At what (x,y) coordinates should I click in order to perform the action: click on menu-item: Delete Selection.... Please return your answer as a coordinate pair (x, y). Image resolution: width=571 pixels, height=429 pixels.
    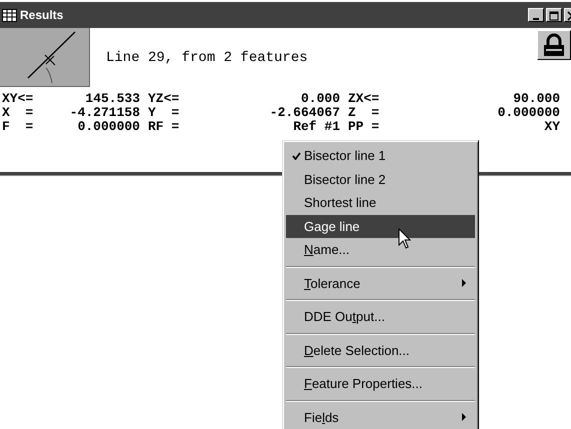
    Looking at the image, I should click on (380, 350).